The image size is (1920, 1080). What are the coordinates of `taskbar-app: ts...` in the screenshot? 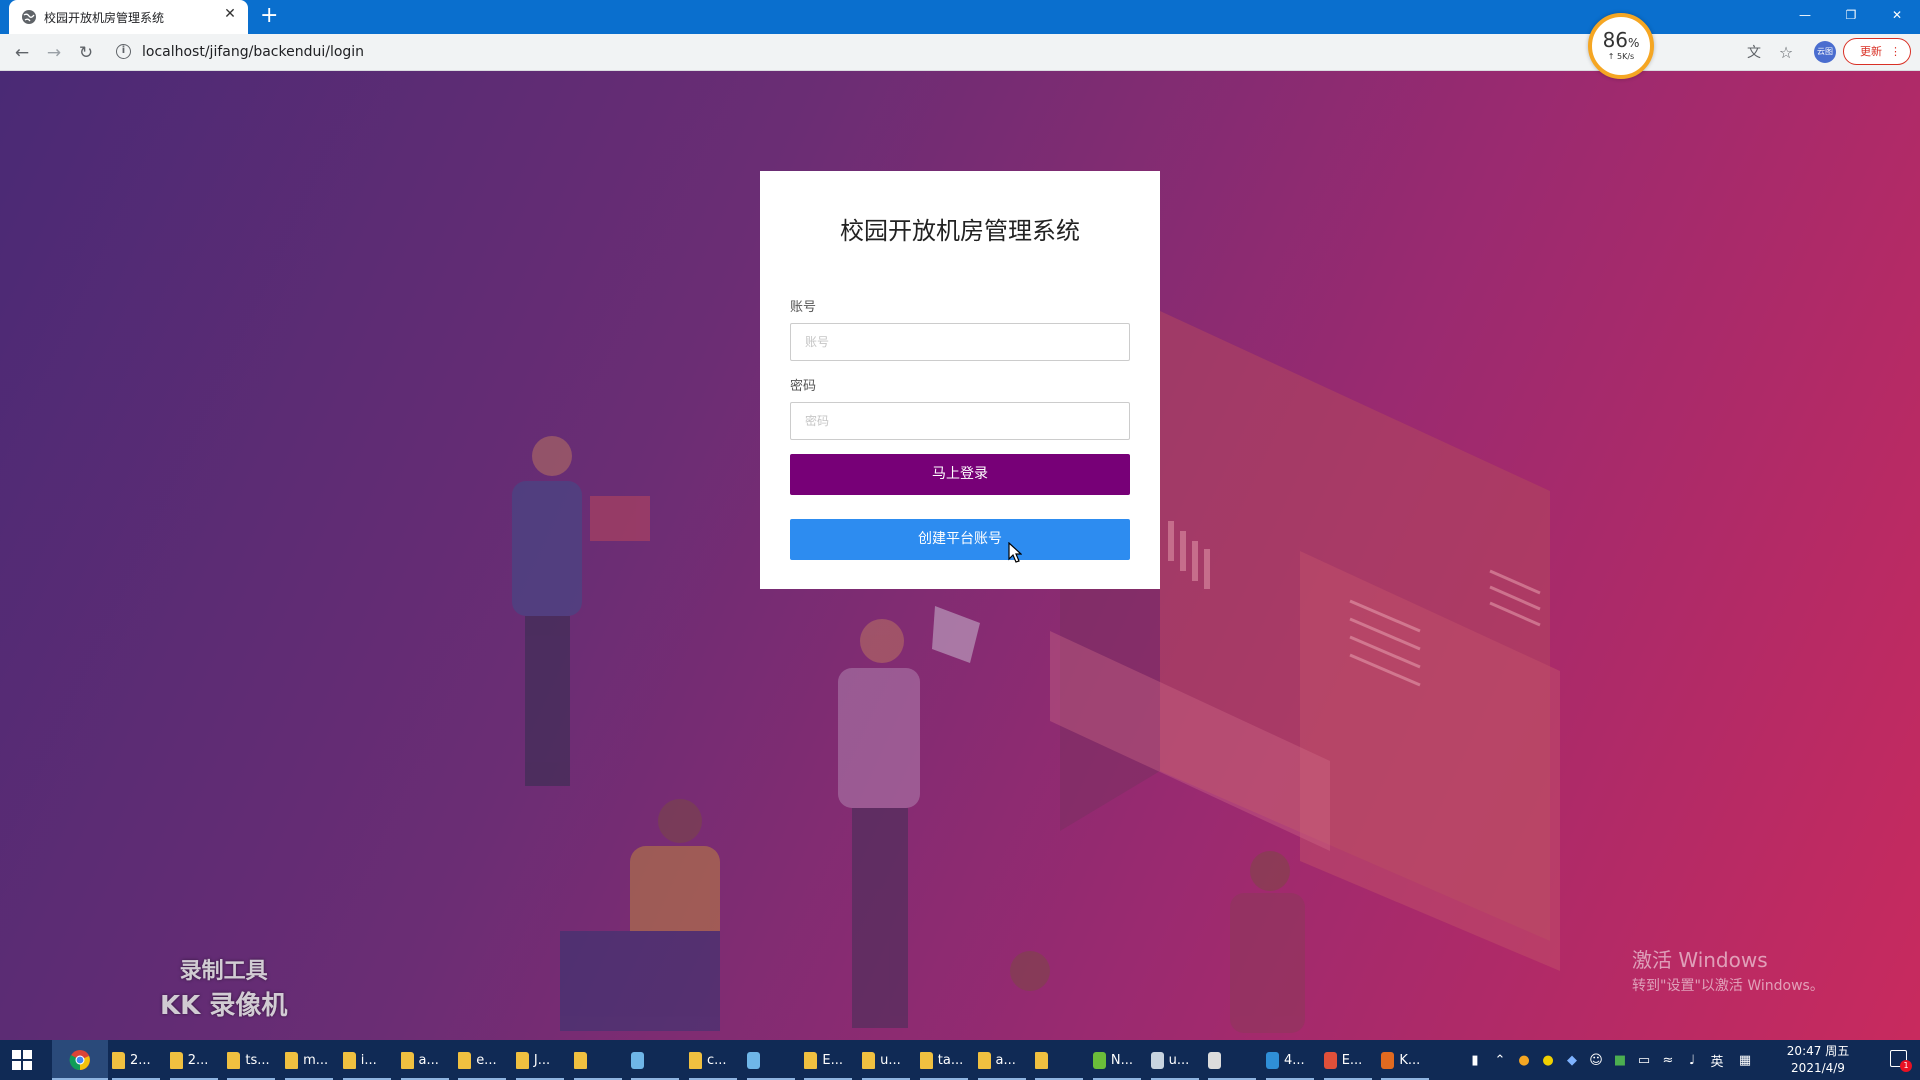 It's located at (253, 1060).